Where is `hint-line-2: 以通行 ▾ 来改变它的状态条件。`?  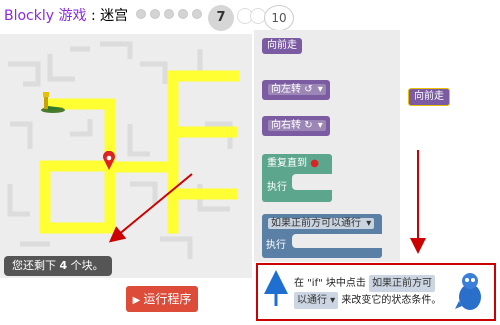
hint-line-2: 以通行 ▾ 来改变它的状态条件。 is located at coordinates (367, 300).